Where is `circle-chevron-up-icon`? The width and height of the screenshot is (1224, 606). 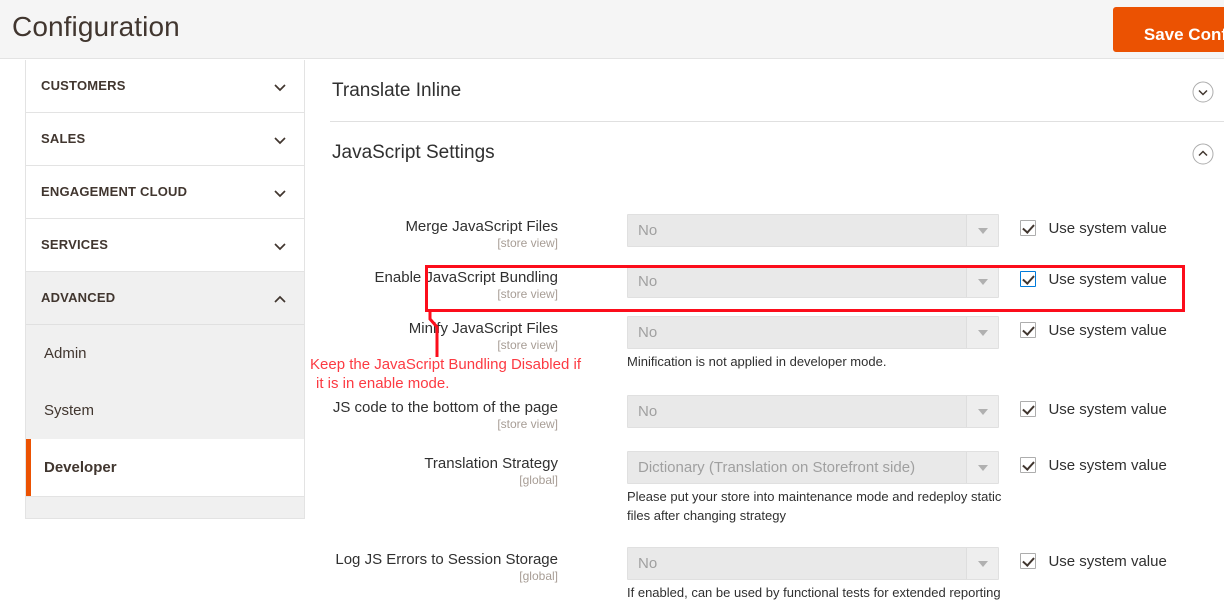
circle-chevron-up-icon is located at coordinates (1203, 154).